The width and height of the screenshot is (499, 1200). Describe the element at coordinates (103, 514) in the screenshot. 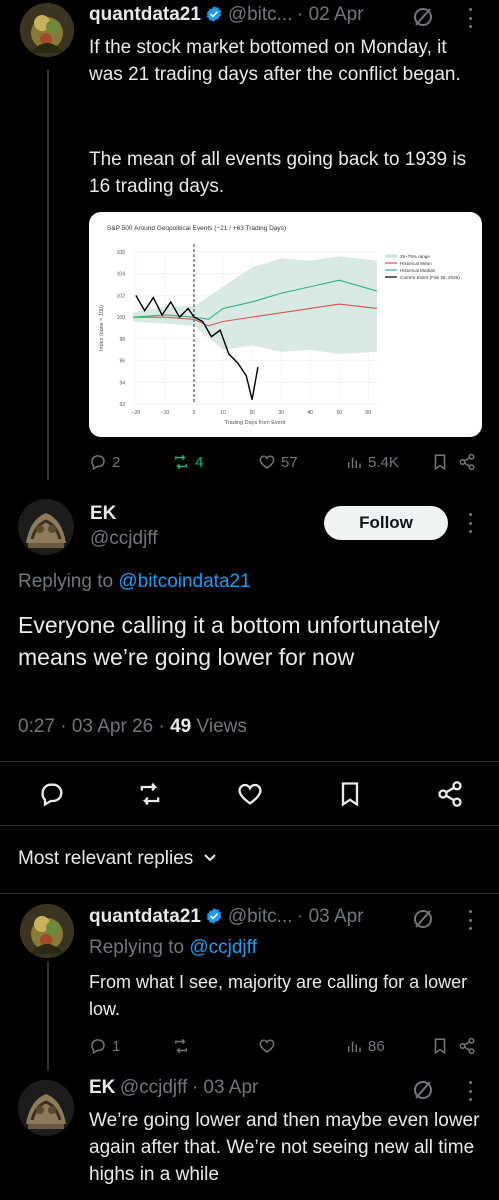

I see `reply1-author-name: EK` at that location.